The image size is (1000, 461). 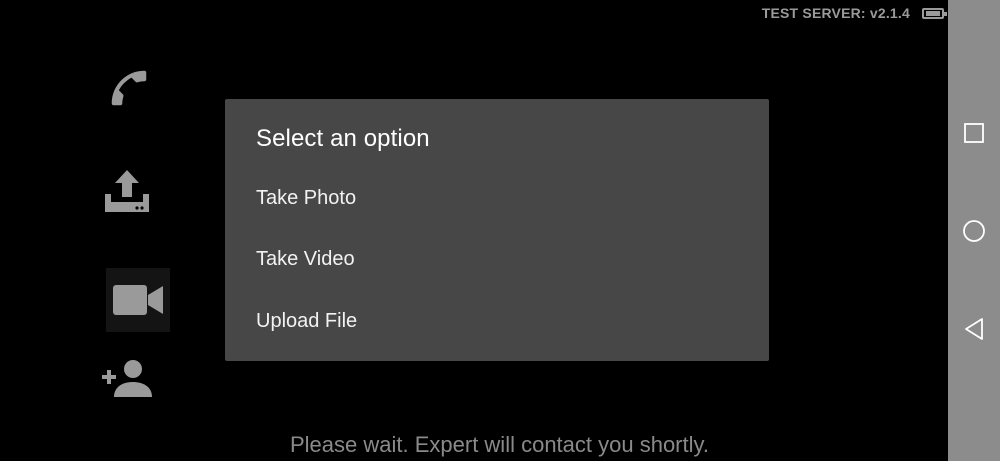 What do you see at coordinates (835, 13) in the screenshot?
I see `server-label: TEST SERVER: v2.1.4` at bounding box center [835, 13].